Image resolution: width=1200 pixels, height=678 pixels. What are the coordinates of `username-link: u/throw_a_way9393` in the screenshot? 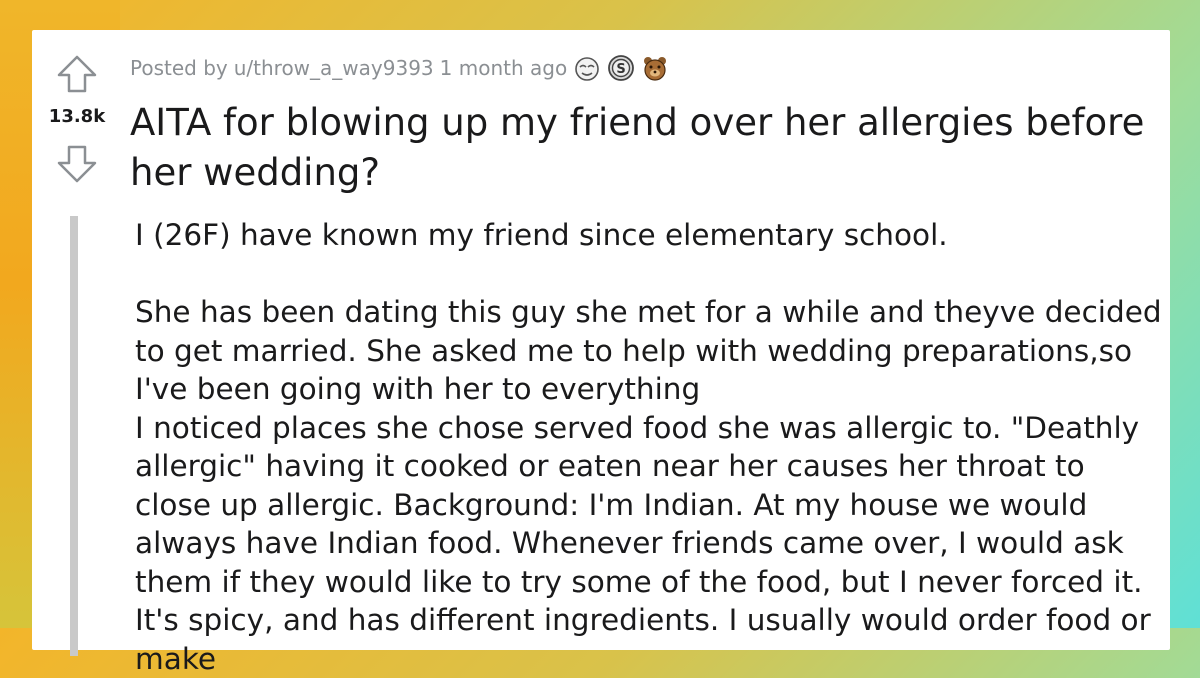 It's located at (334, 68).